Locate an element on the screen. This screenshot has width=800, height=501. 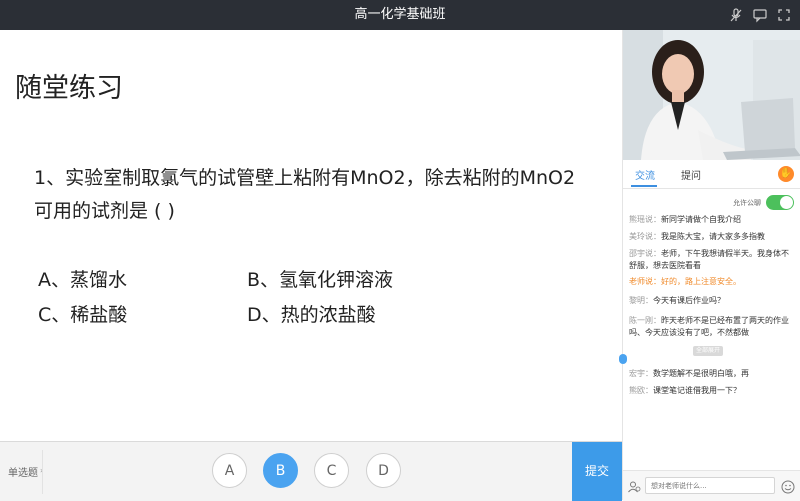
chat-message-teacher: 老师说：好的，路上注意安全。 is located at coordinates (712, 282).